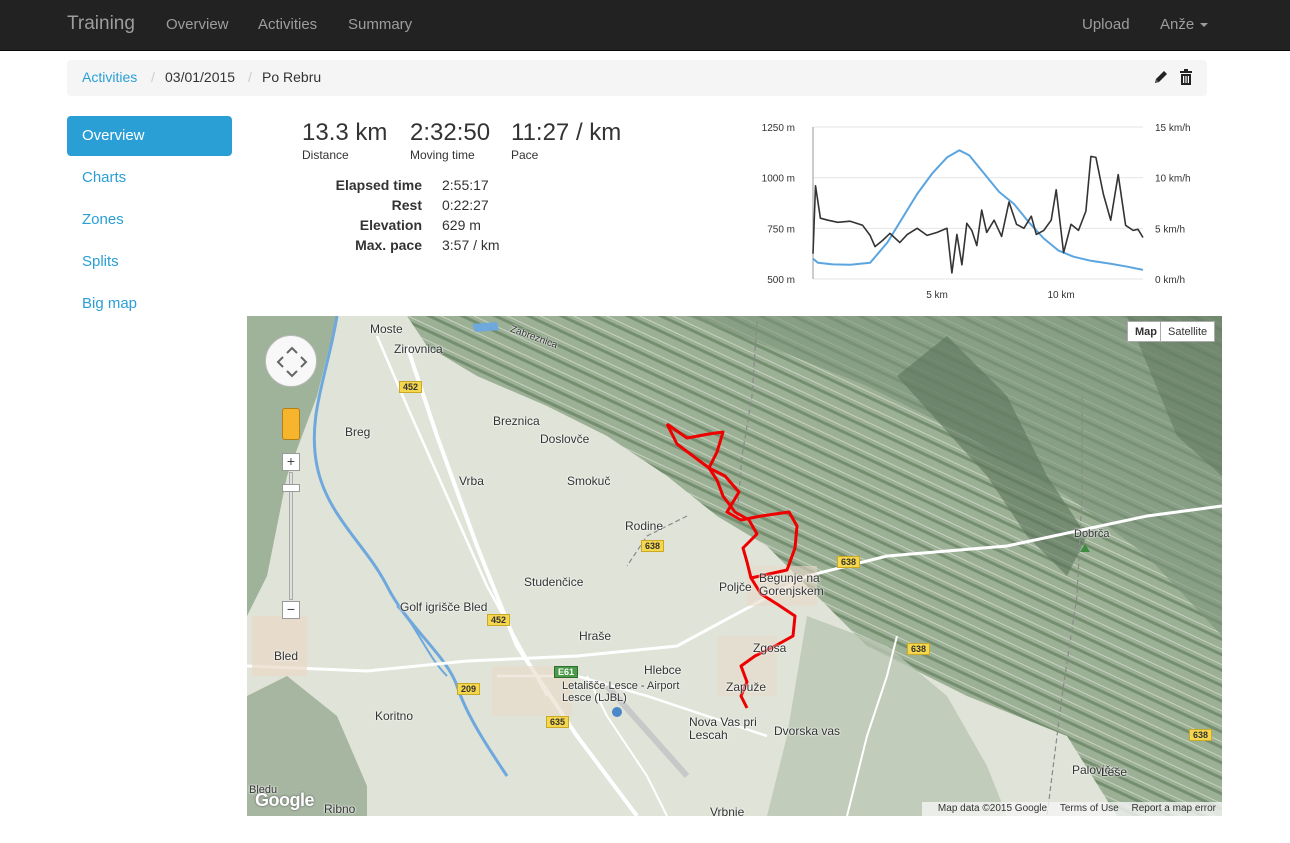 This screenshot has width=1290, height=843. I want to click on street-view-pegman-icon, so click(291, 424).